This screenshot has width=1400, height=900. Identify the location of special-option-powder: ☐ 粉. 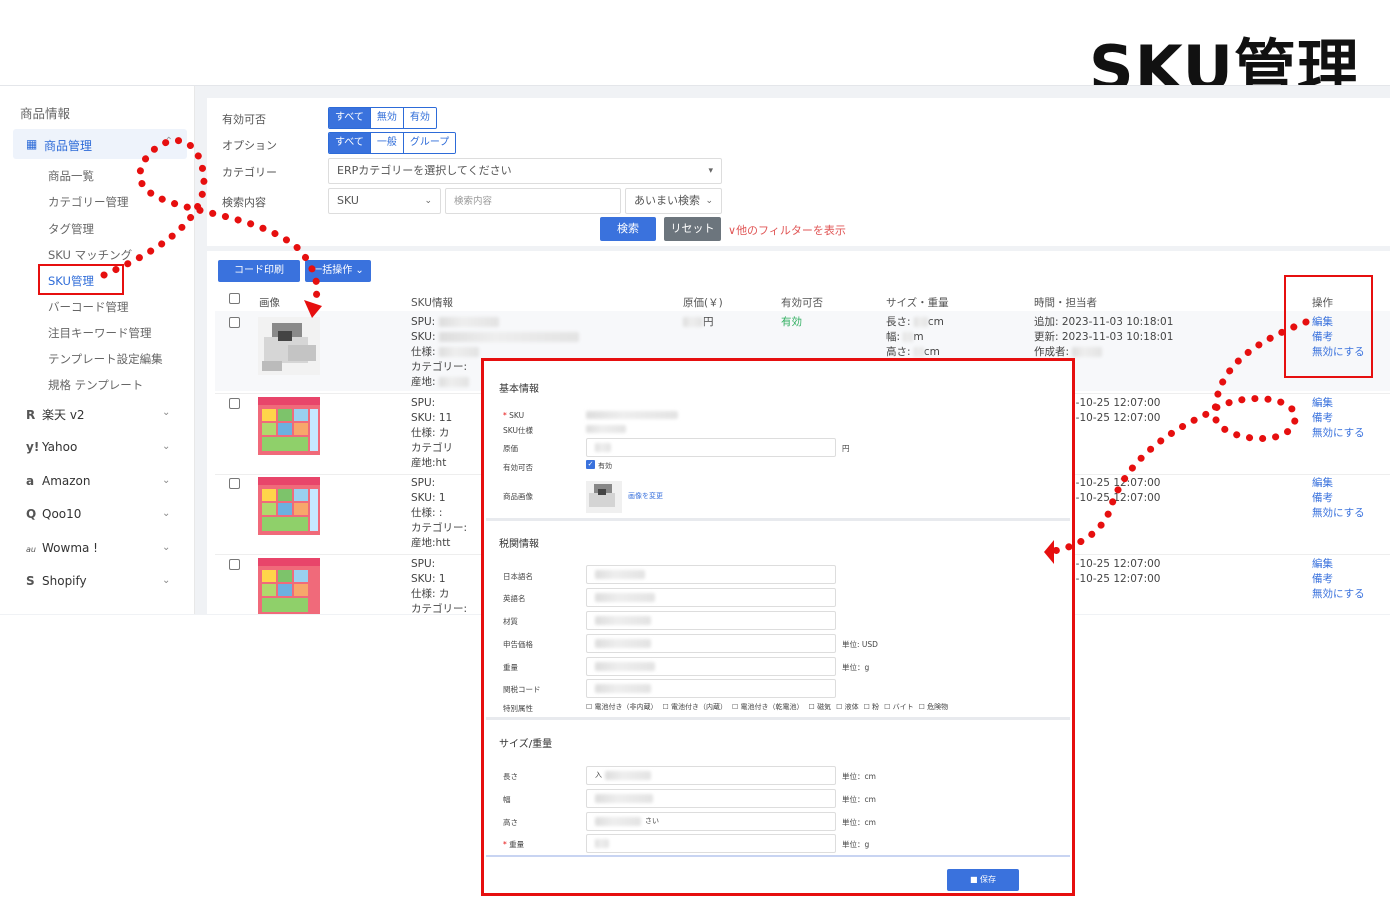
(872, 707).